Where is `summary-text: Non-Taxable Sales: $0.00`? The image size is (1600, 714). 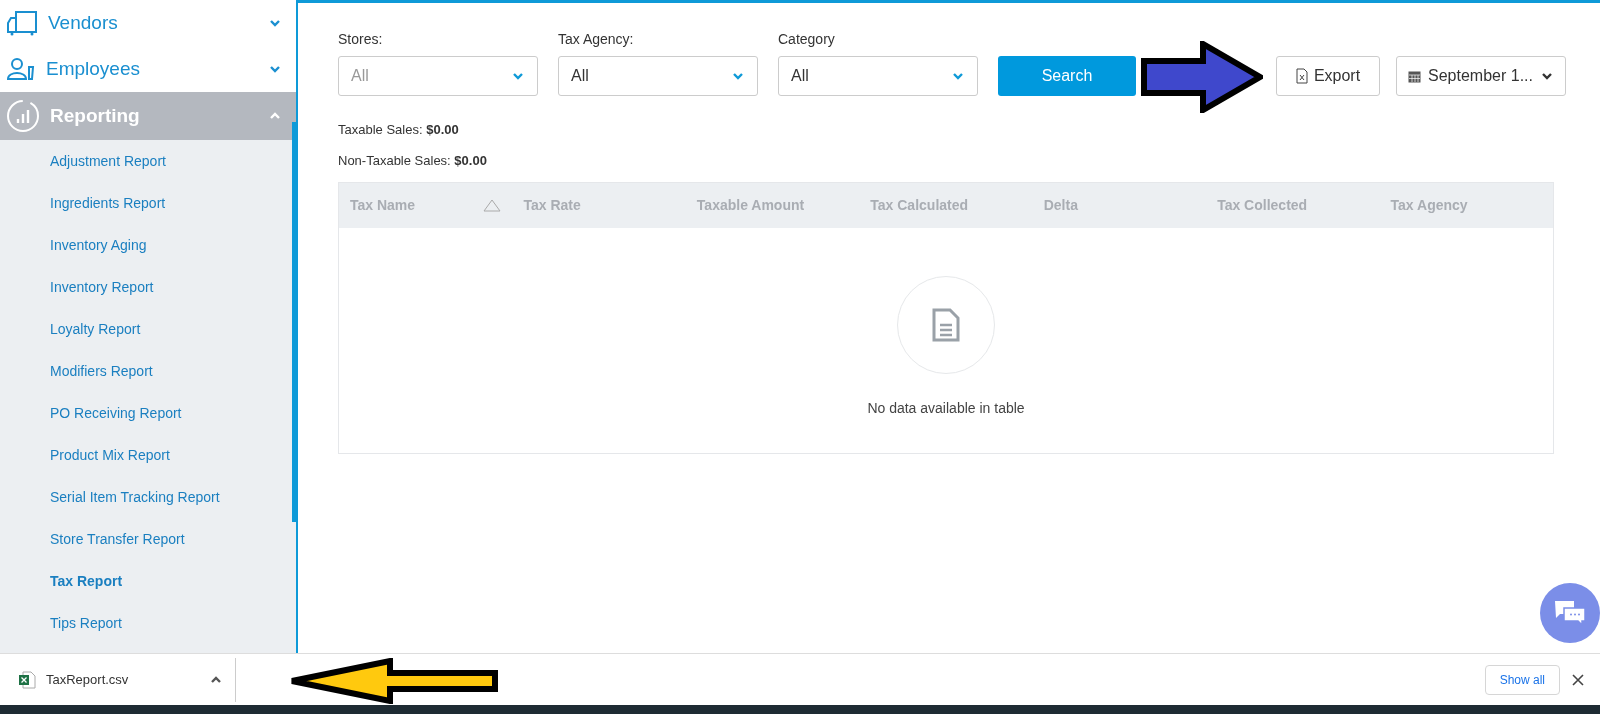
summary-text: Non-Taxable Sales: $0.00 is located at coordinates (413, 160).